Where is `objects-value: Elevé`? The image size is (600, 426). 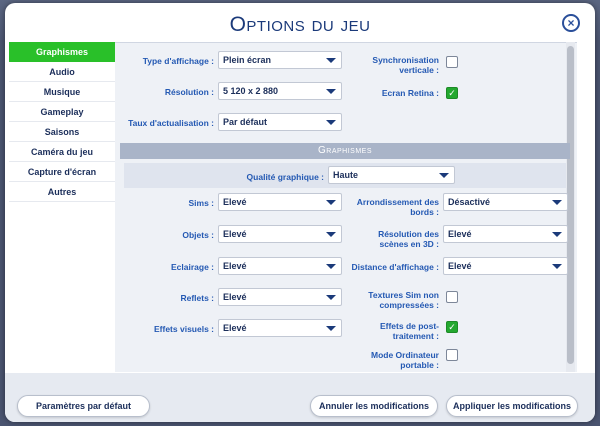
objects-value: Elevé is located at coordinates (235, 234).